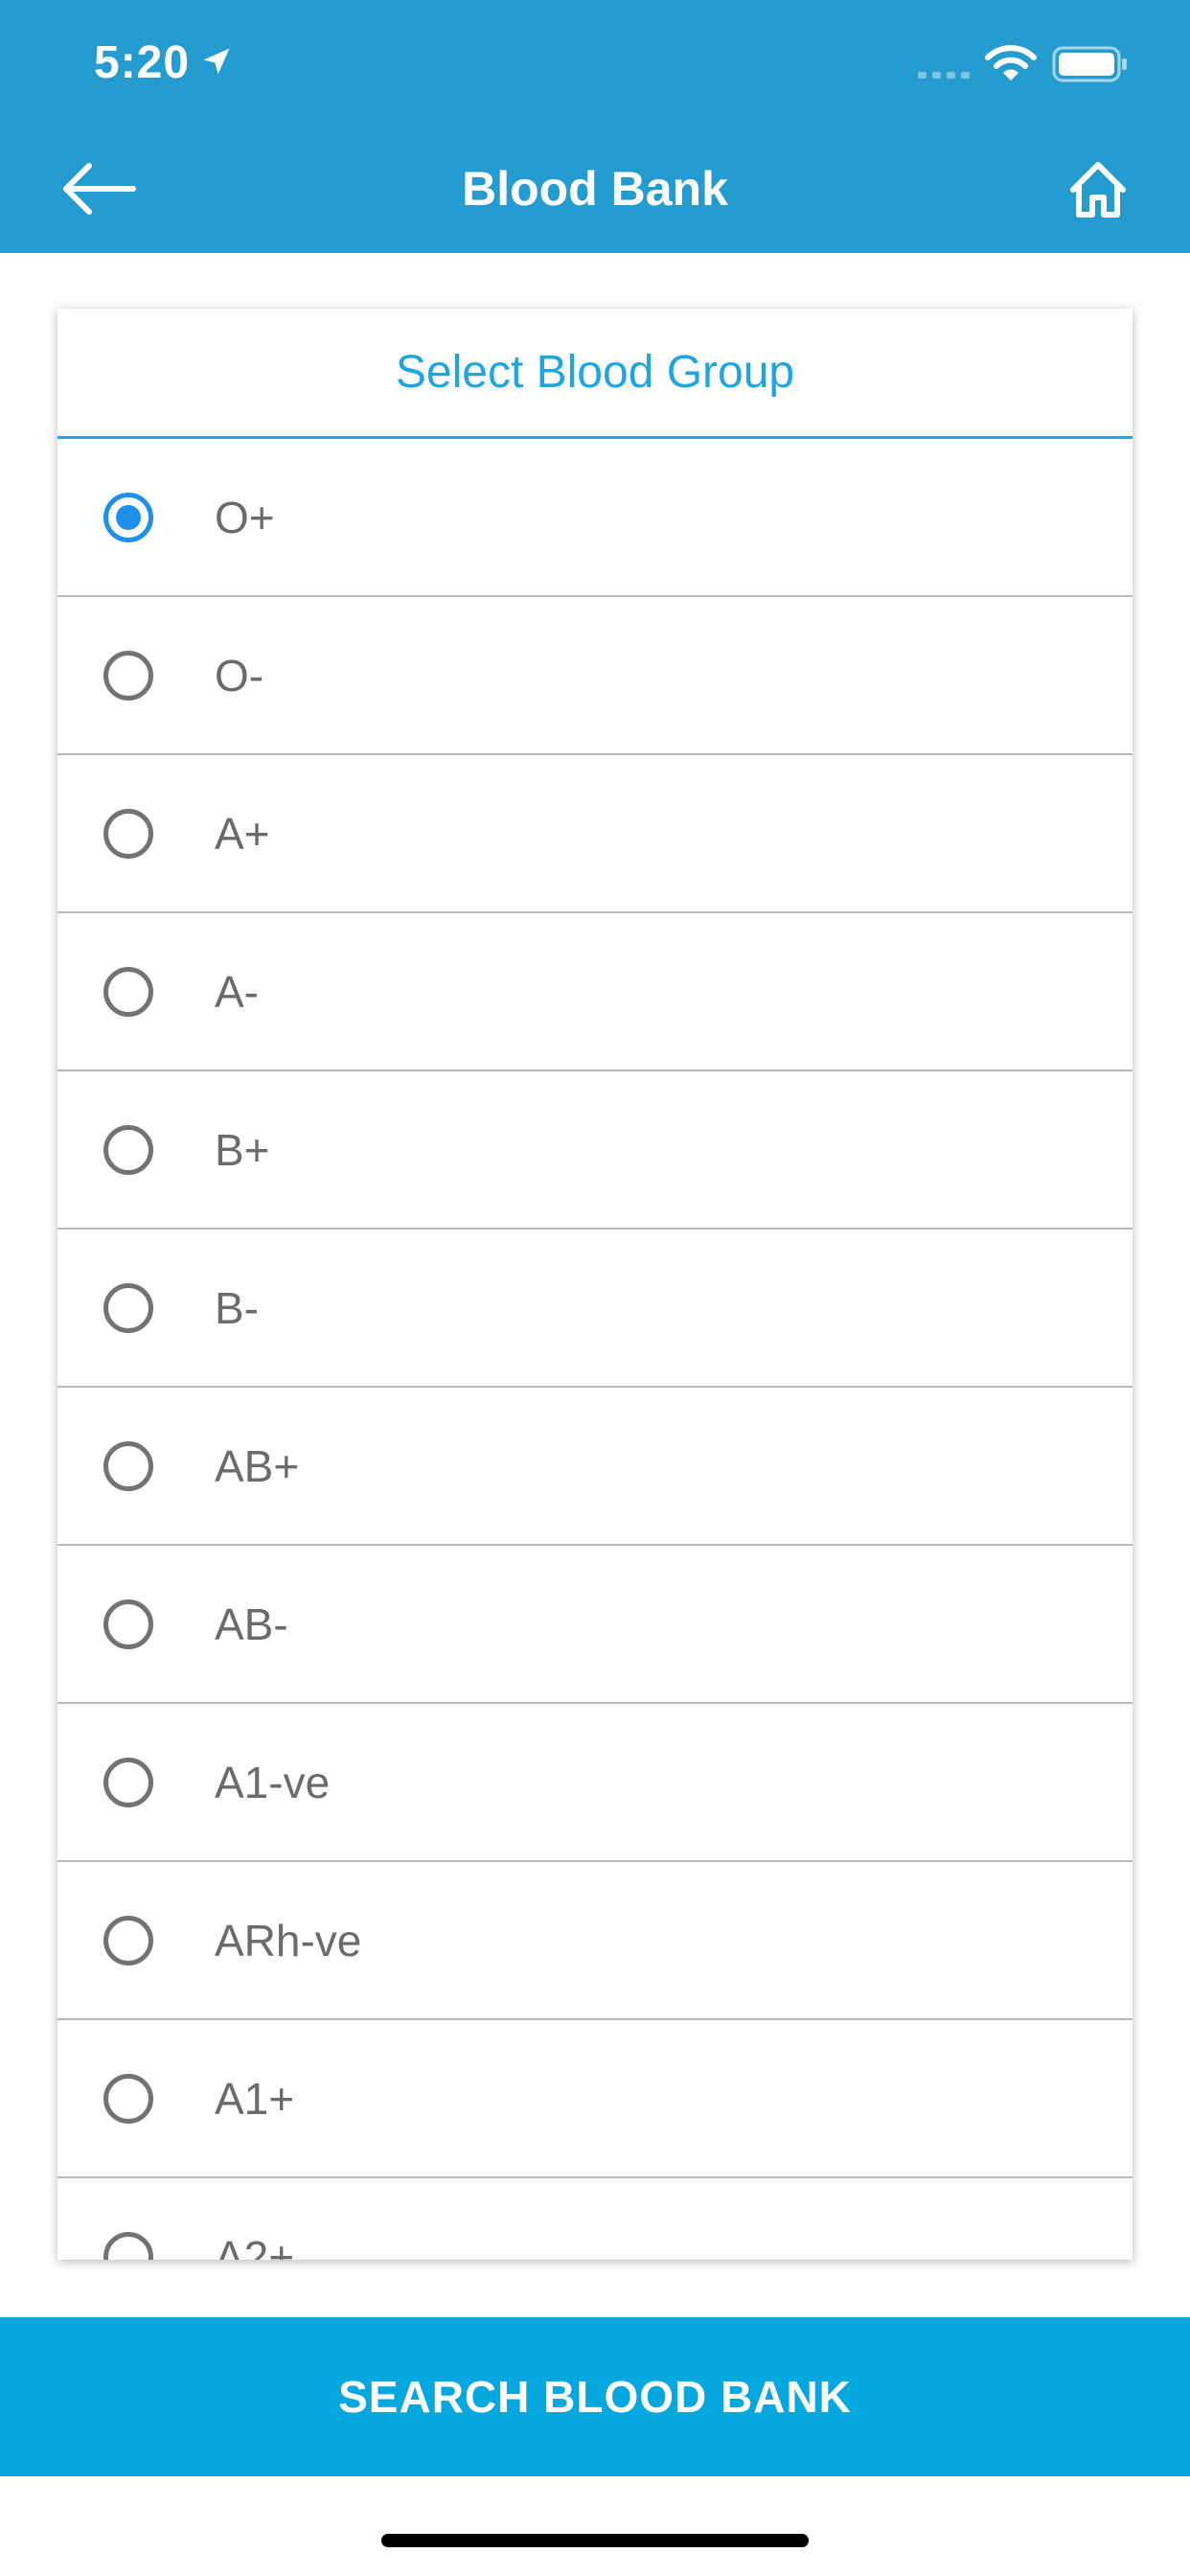  What do you see at coordinates (595, 992) in the screenshot?
I see `blood-group-option: A-` at bounding box center [595, 992].